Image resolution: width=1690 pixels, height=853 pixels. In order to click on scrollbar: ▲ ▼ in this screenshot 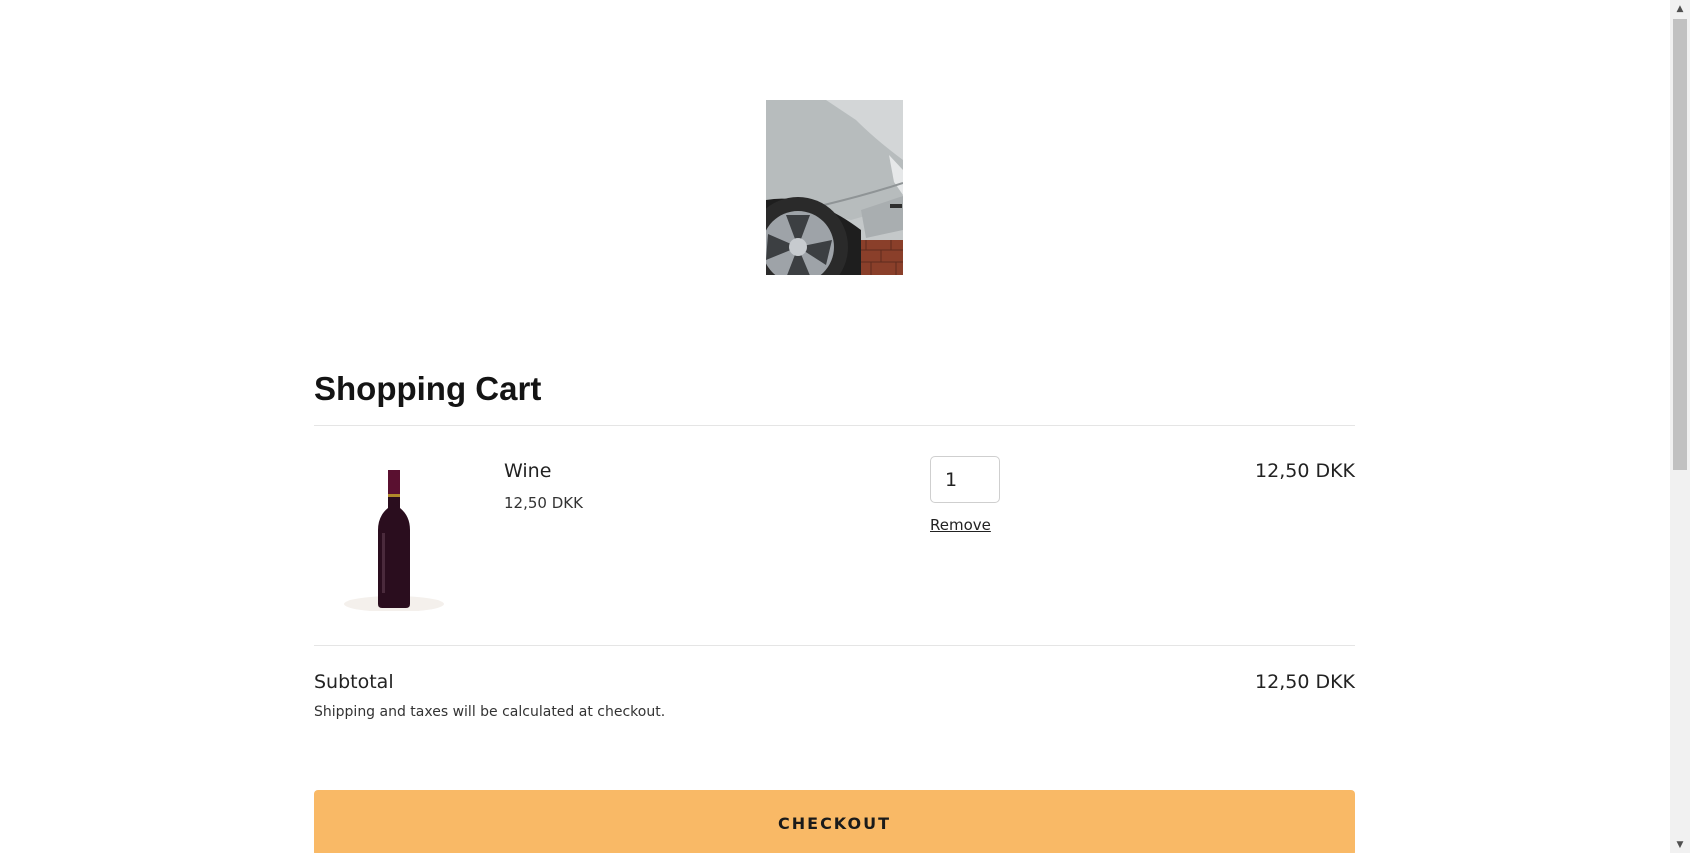, I will do `click(1680, 426)`.